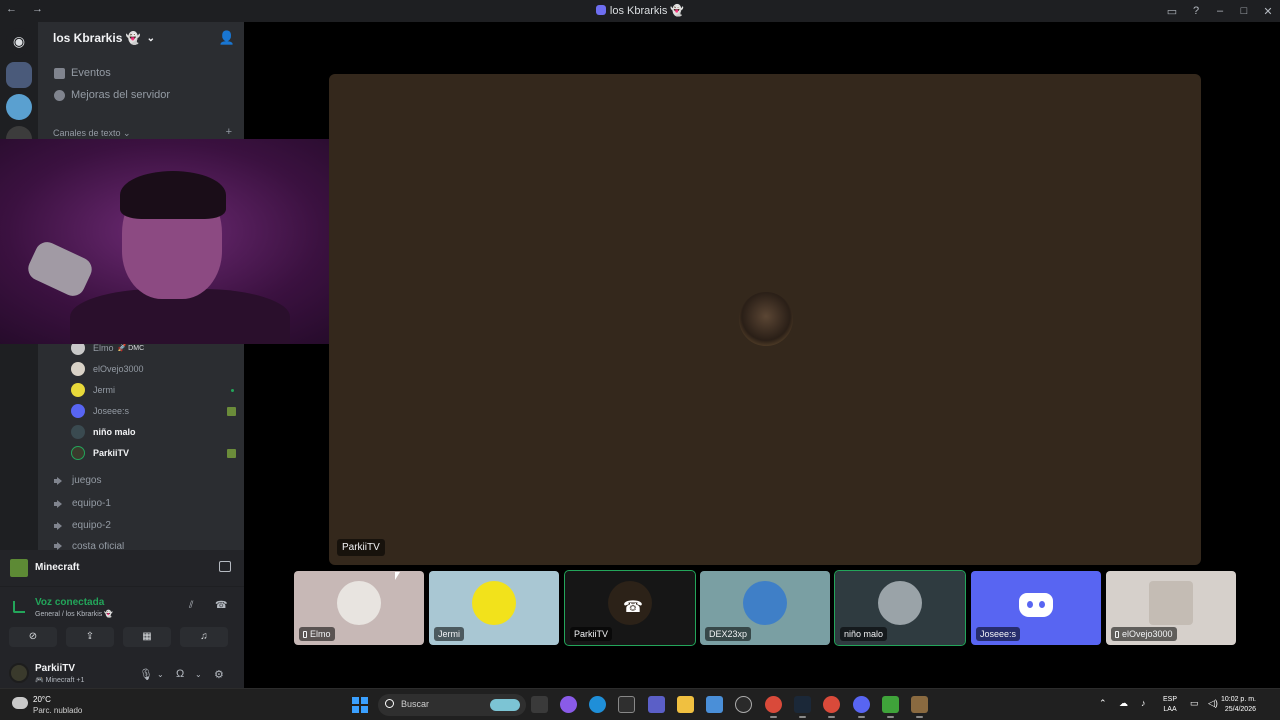  I want to click on participant-name: Joseee:s, so click(998, 634).